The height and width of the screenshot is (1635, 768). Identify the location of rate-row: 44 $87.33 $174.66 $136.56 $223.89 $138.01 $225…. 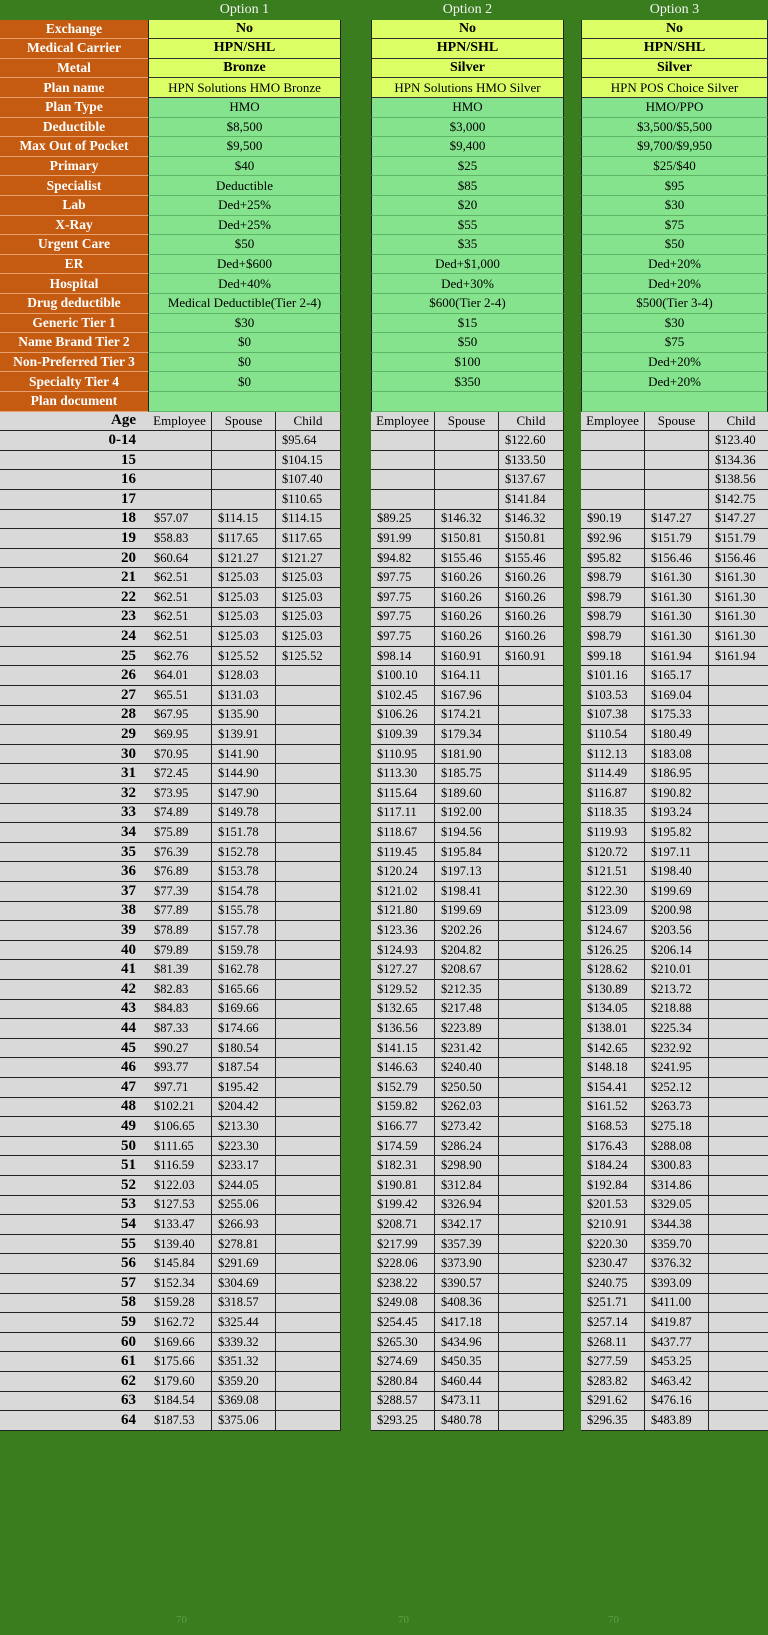
(384, 1029).